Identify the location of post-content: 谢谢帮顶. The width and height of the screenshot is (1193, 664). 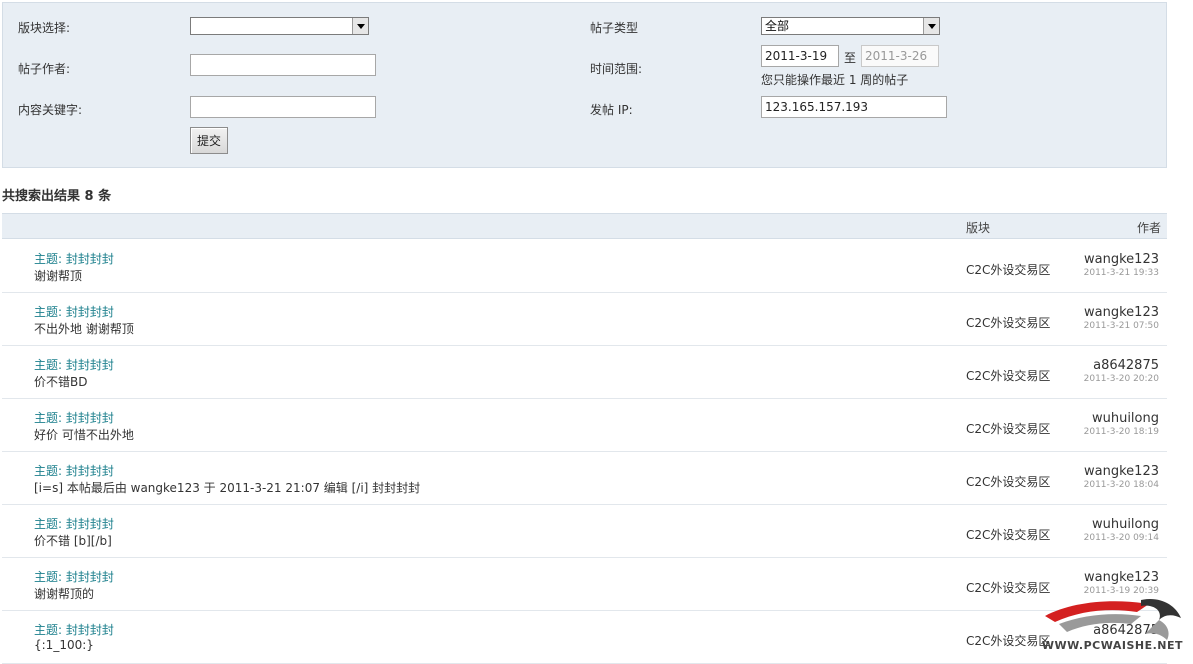
(58, 276).